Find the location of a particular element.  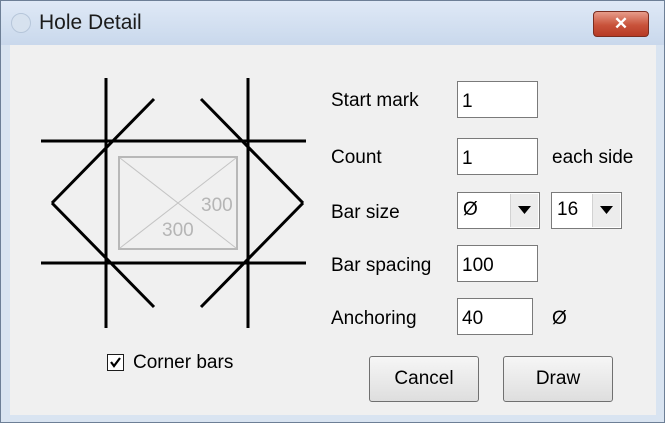

bar-size-label: Bar size is located at coordinates (365, 212).